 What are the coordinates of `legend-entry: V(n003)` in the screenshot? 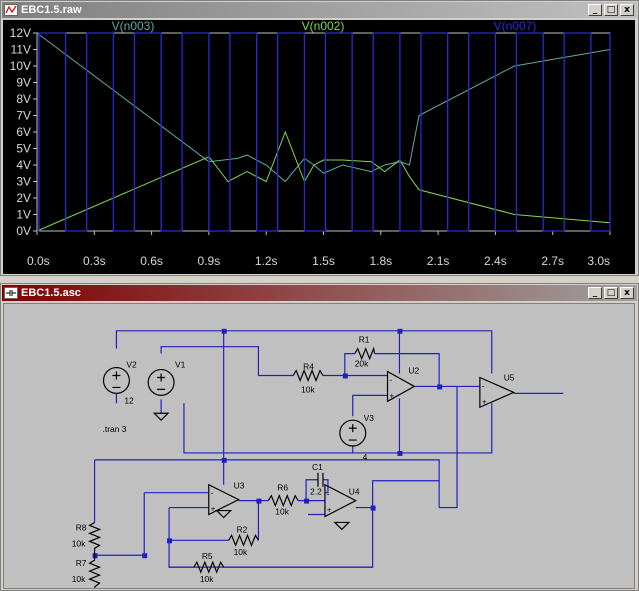 It's located at (133, 26).